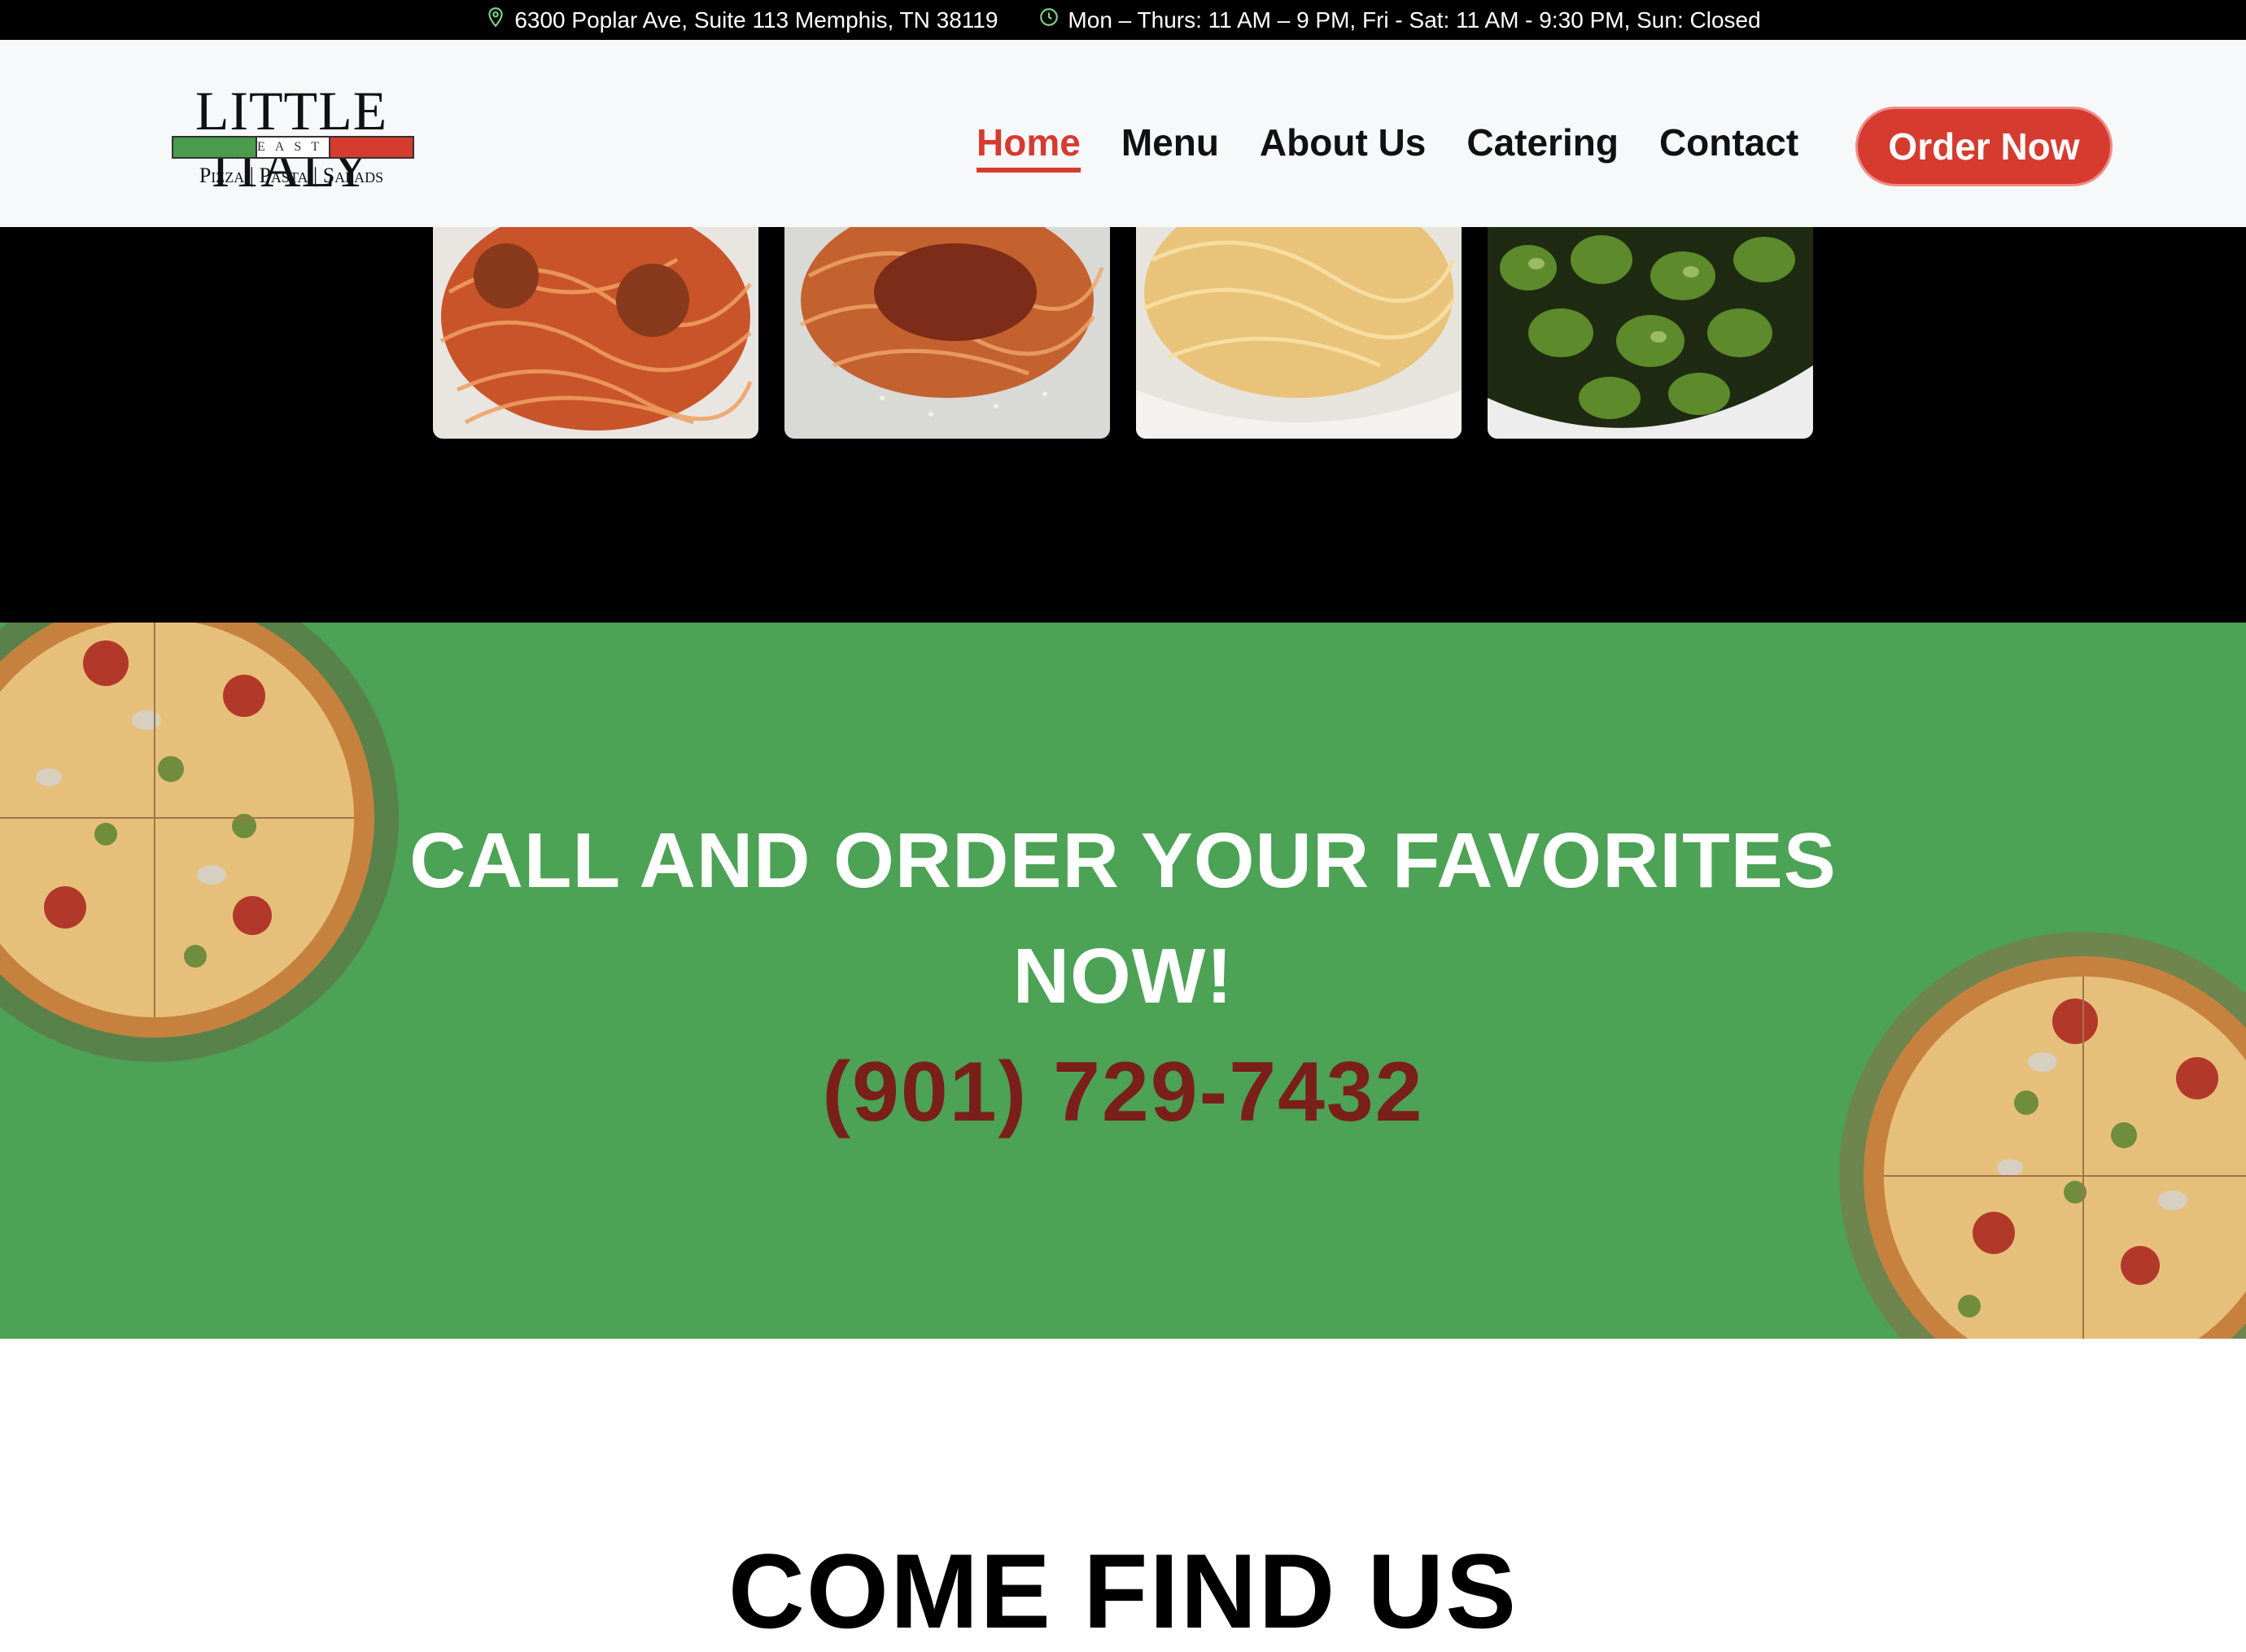 The width and height of the screenshot is (2246, 1652). Describe the element at coordinates (1029, 146) in the screenshot. I see `nav-home: Home` at that location.